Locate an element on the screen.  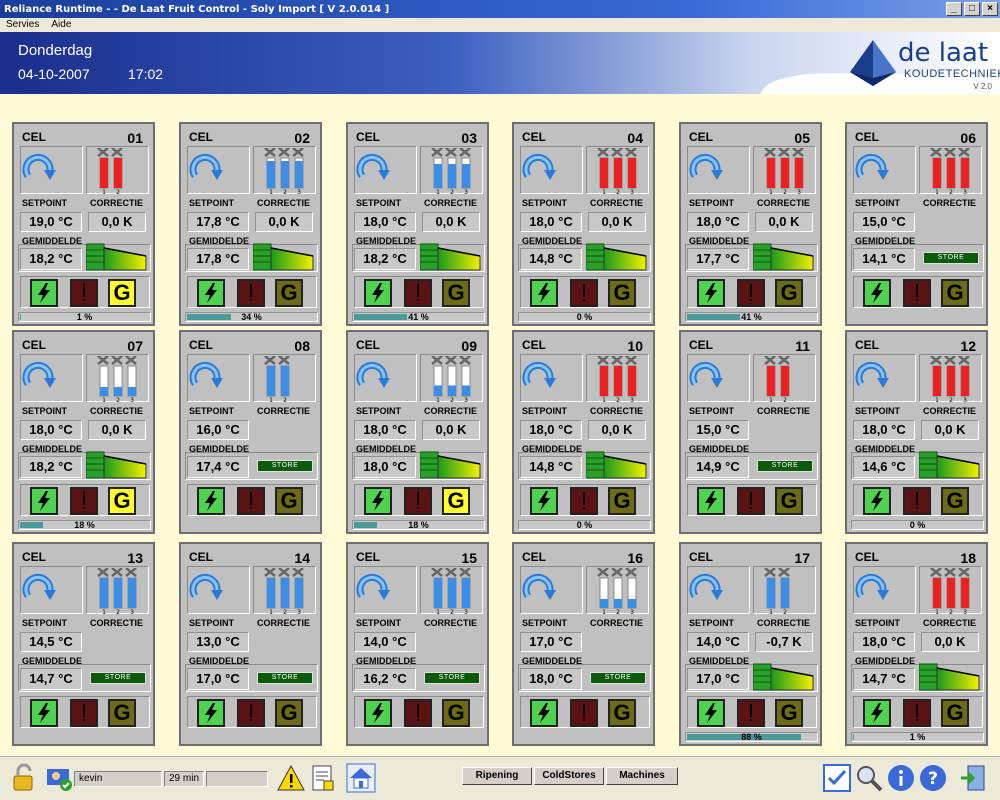
setpoint-label: SETPOINT is located at coordinates (212, 411).